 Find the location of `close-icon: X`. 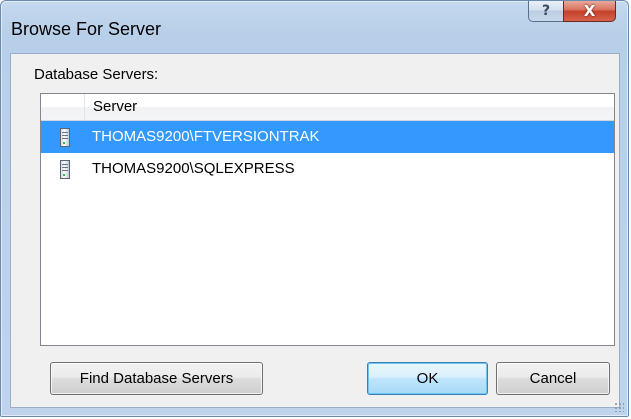

close-icon: X is located at coordinates (589, 11).